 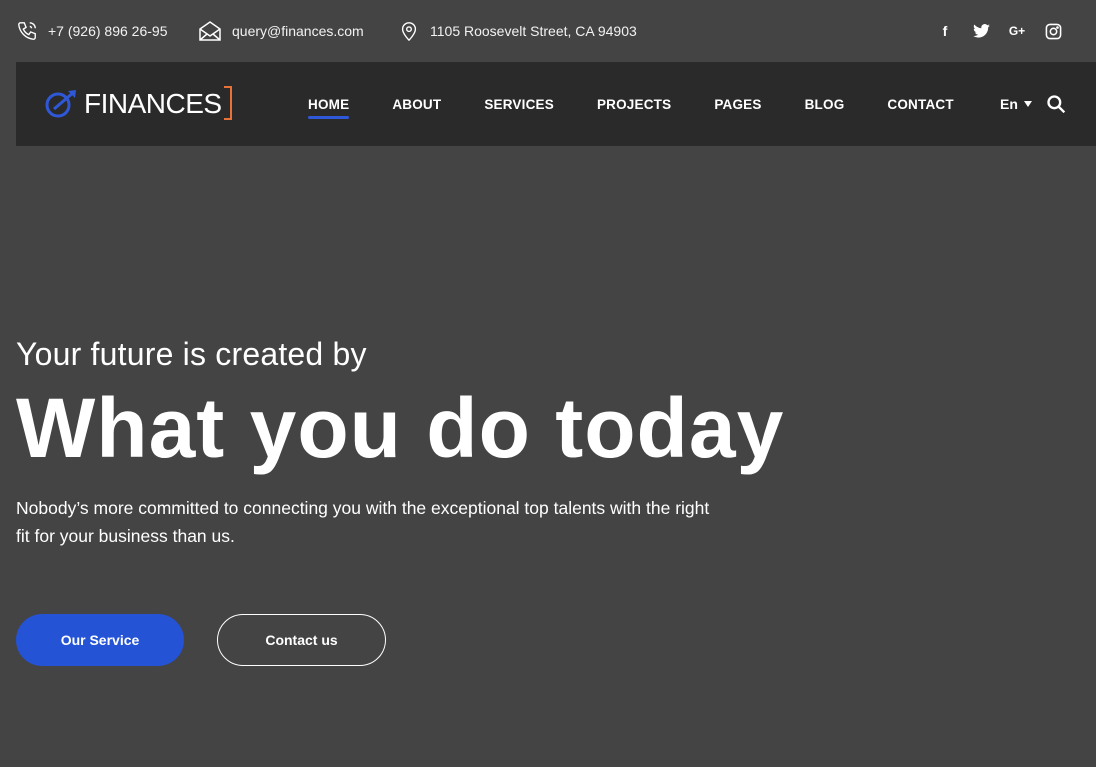 What do you see at coordinates (519, 104) in the screenshot?
I see `nav-item-services: SERVICES` at bounding box center [519, 104].